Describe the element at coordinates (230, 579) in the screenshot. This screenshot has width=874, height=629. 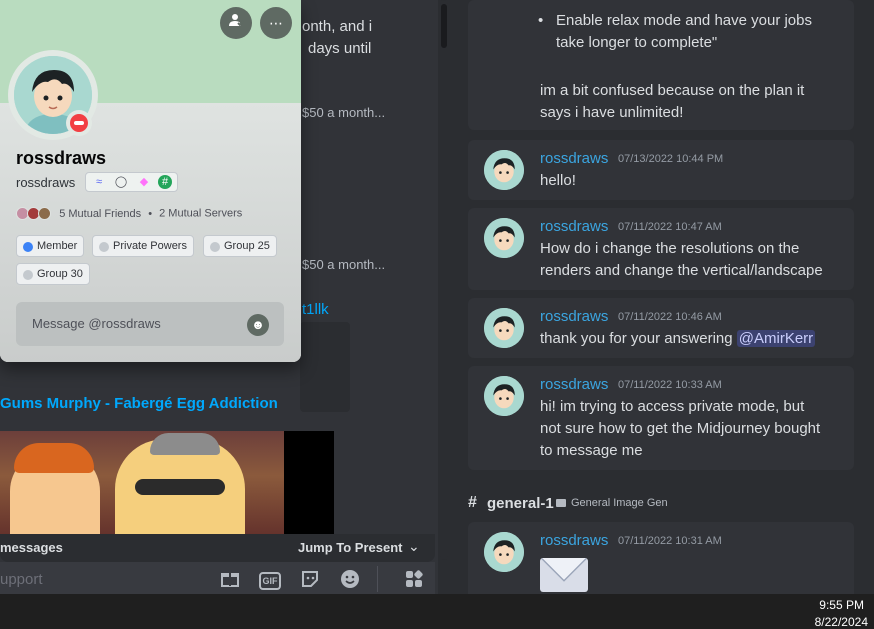
I see `gift-icon` at that location.